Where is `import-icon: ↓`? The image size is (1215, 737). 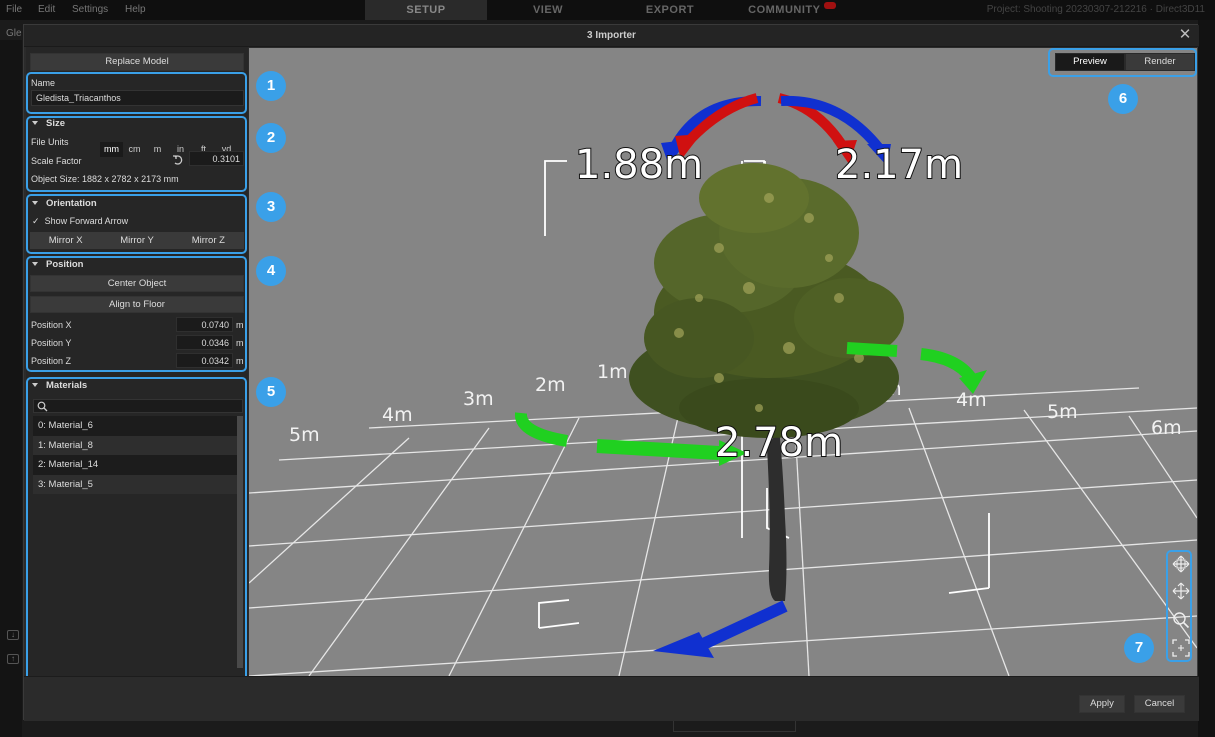 import-icon: ↓ is located at coordinates (13, 635).